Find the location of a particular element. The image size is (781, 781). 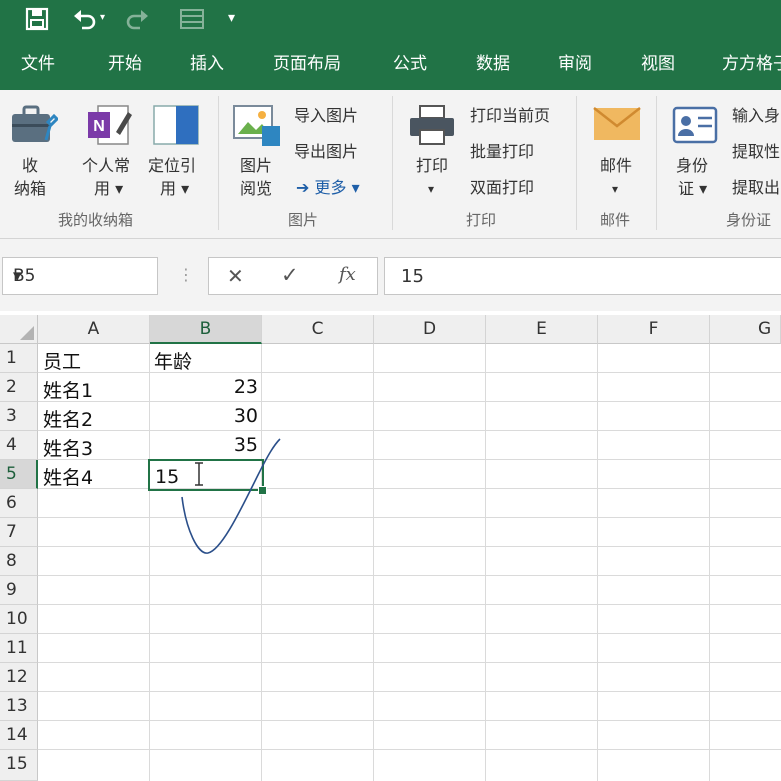

cell-b2: 23 is located at coordinates (204, 387).